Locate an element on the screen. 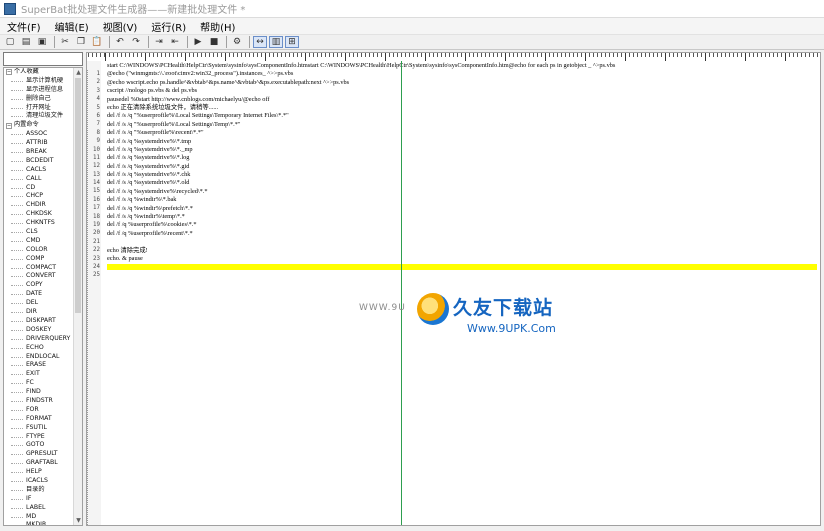  tree-item: BREAK is located at coordinates (39, 152).